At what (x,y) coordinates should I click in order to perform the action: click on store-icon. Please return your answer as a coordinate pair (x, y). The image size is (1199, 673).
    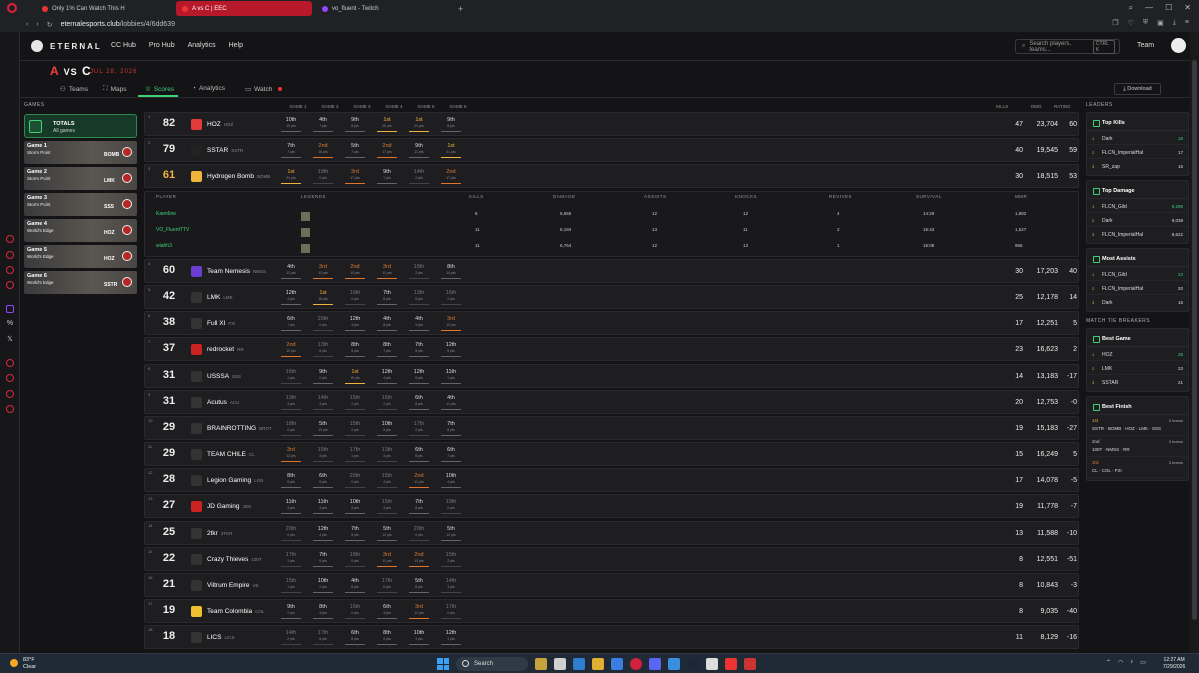
    Looking at the image, I should click on (617, 664).